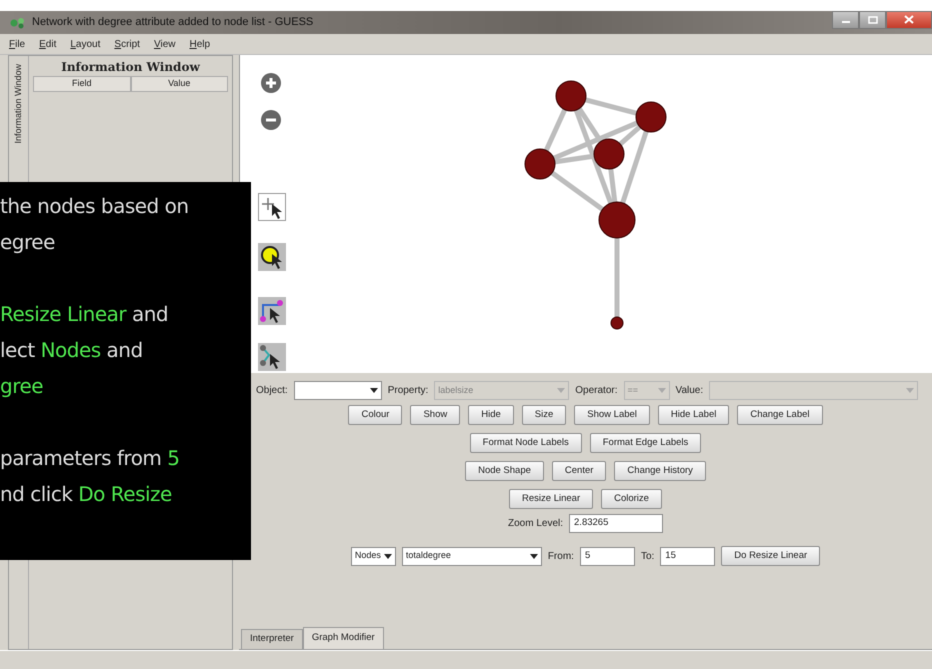 Image resolution: width=932 pixels, height=669 pixels. Describe the element at coordinates (127, 44) in the screenshot. I see `menu-item: Script` at that location.